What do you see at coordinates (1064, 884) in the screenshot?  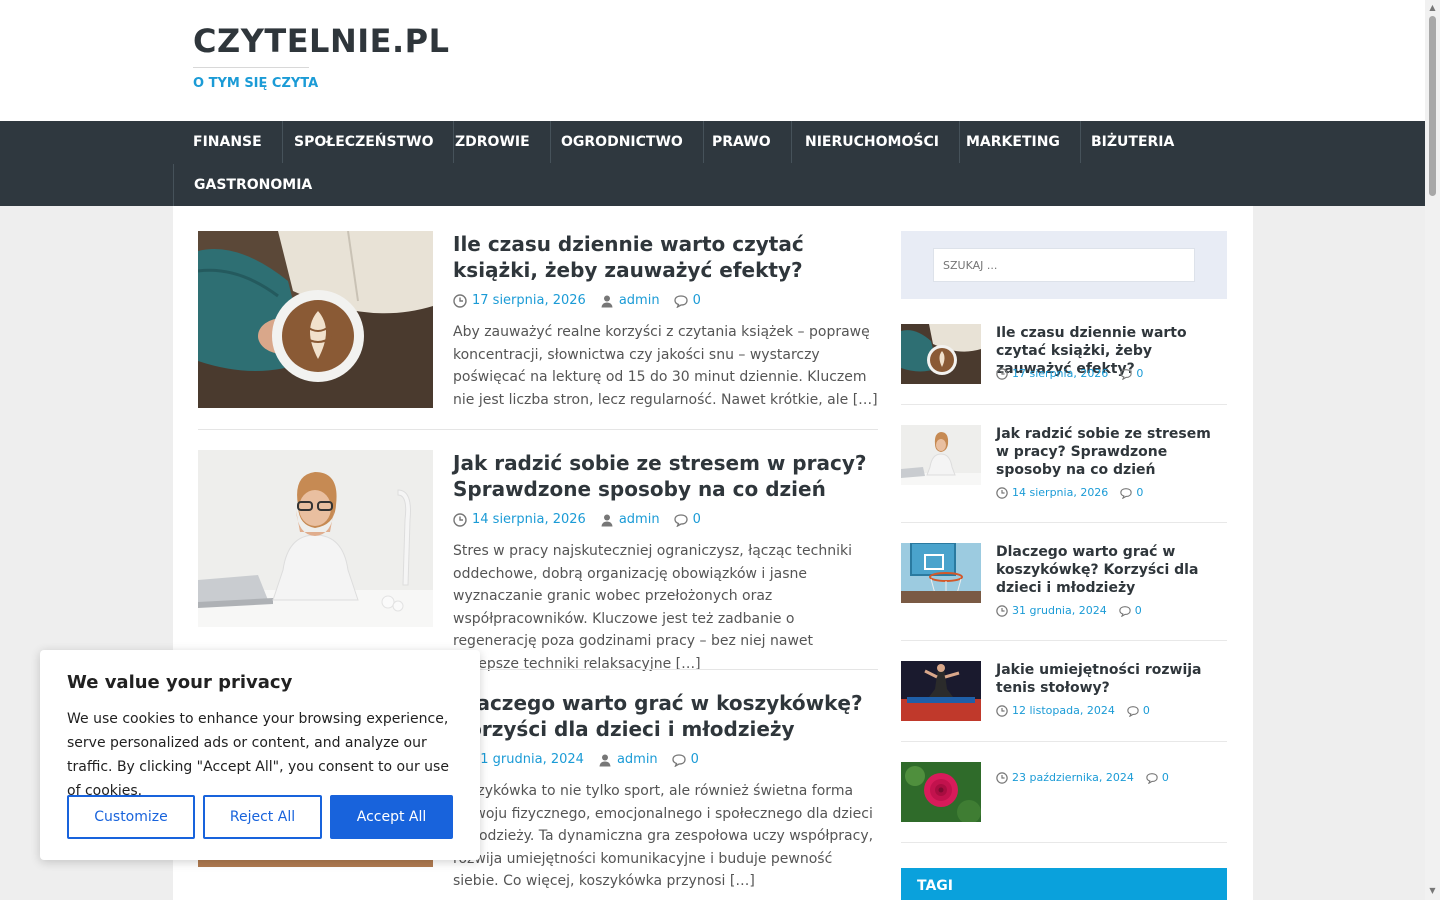 I see `tags-heading: TAGI` at bounding box center [1064, 884].